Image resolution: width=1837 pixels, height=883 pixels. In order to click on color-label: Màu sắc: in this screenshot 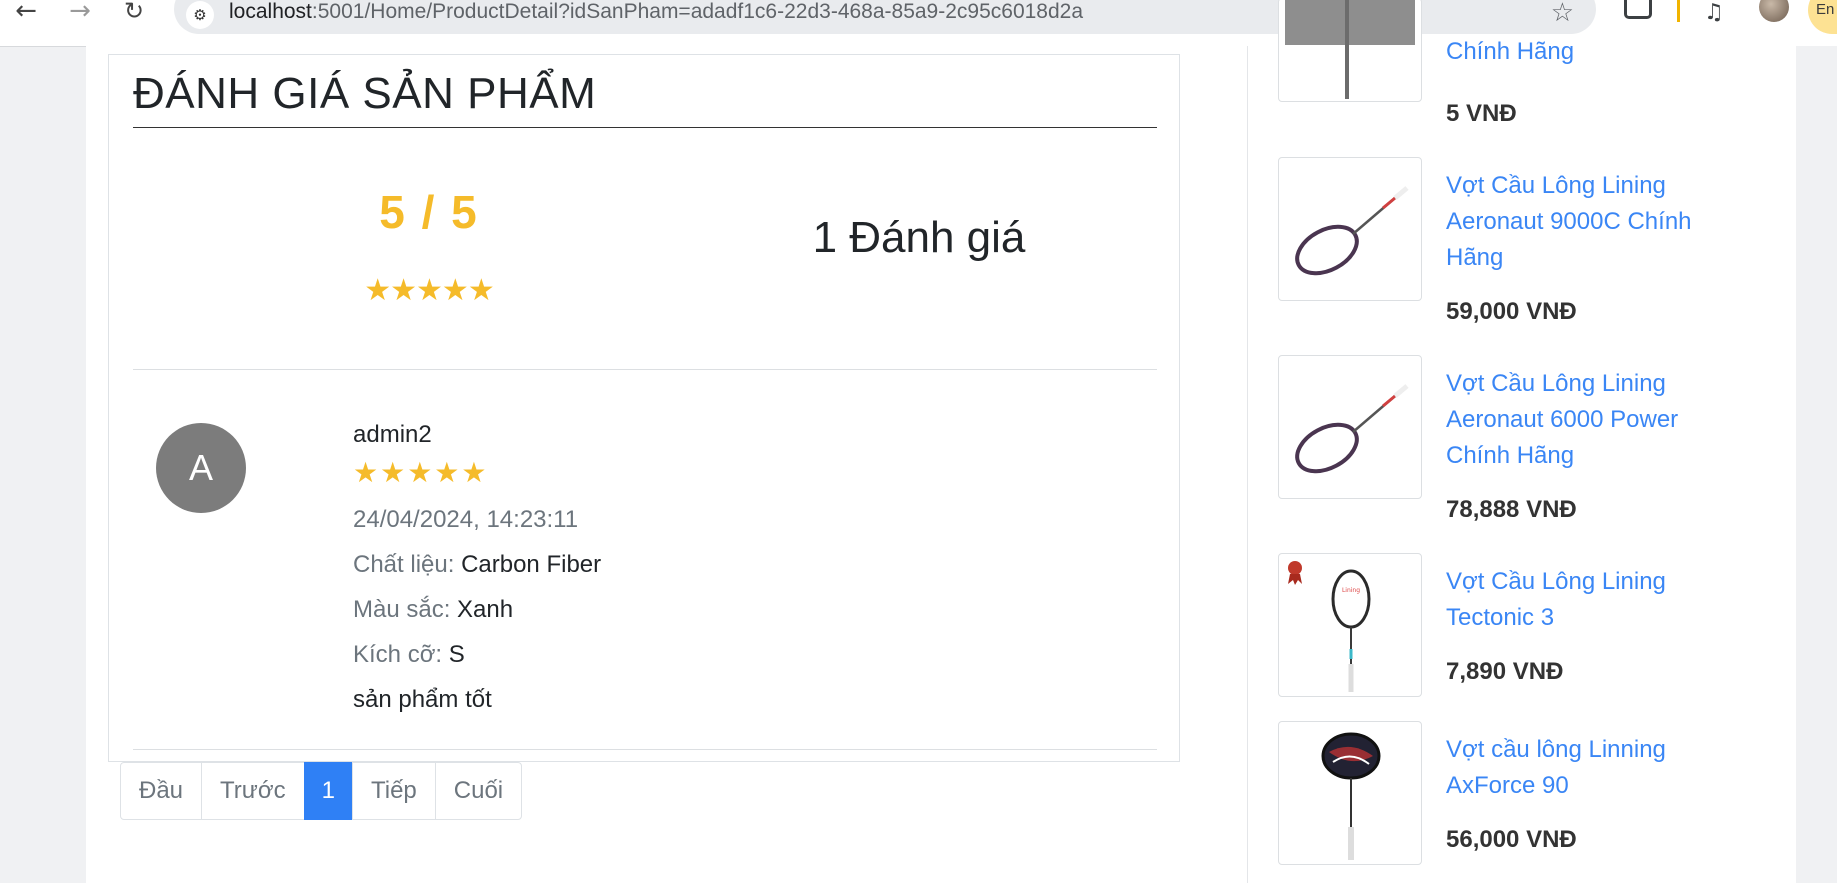, I will do `click(402, 609)`.